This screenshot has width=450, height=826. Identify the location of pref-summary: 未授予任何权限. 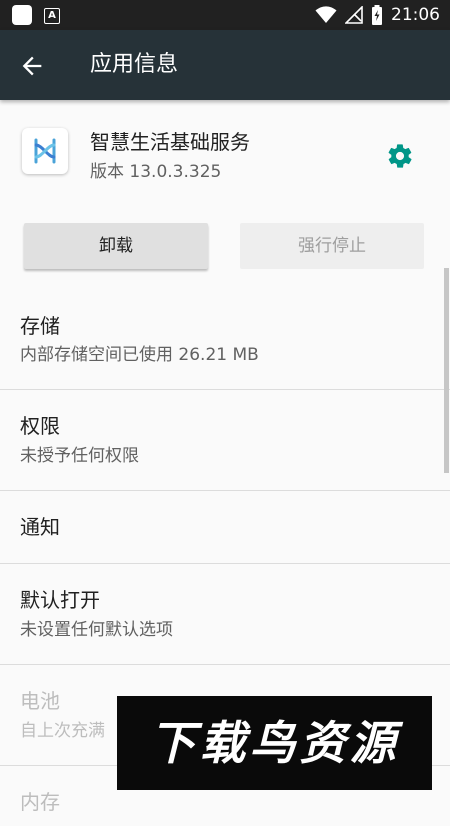
(79, 456).